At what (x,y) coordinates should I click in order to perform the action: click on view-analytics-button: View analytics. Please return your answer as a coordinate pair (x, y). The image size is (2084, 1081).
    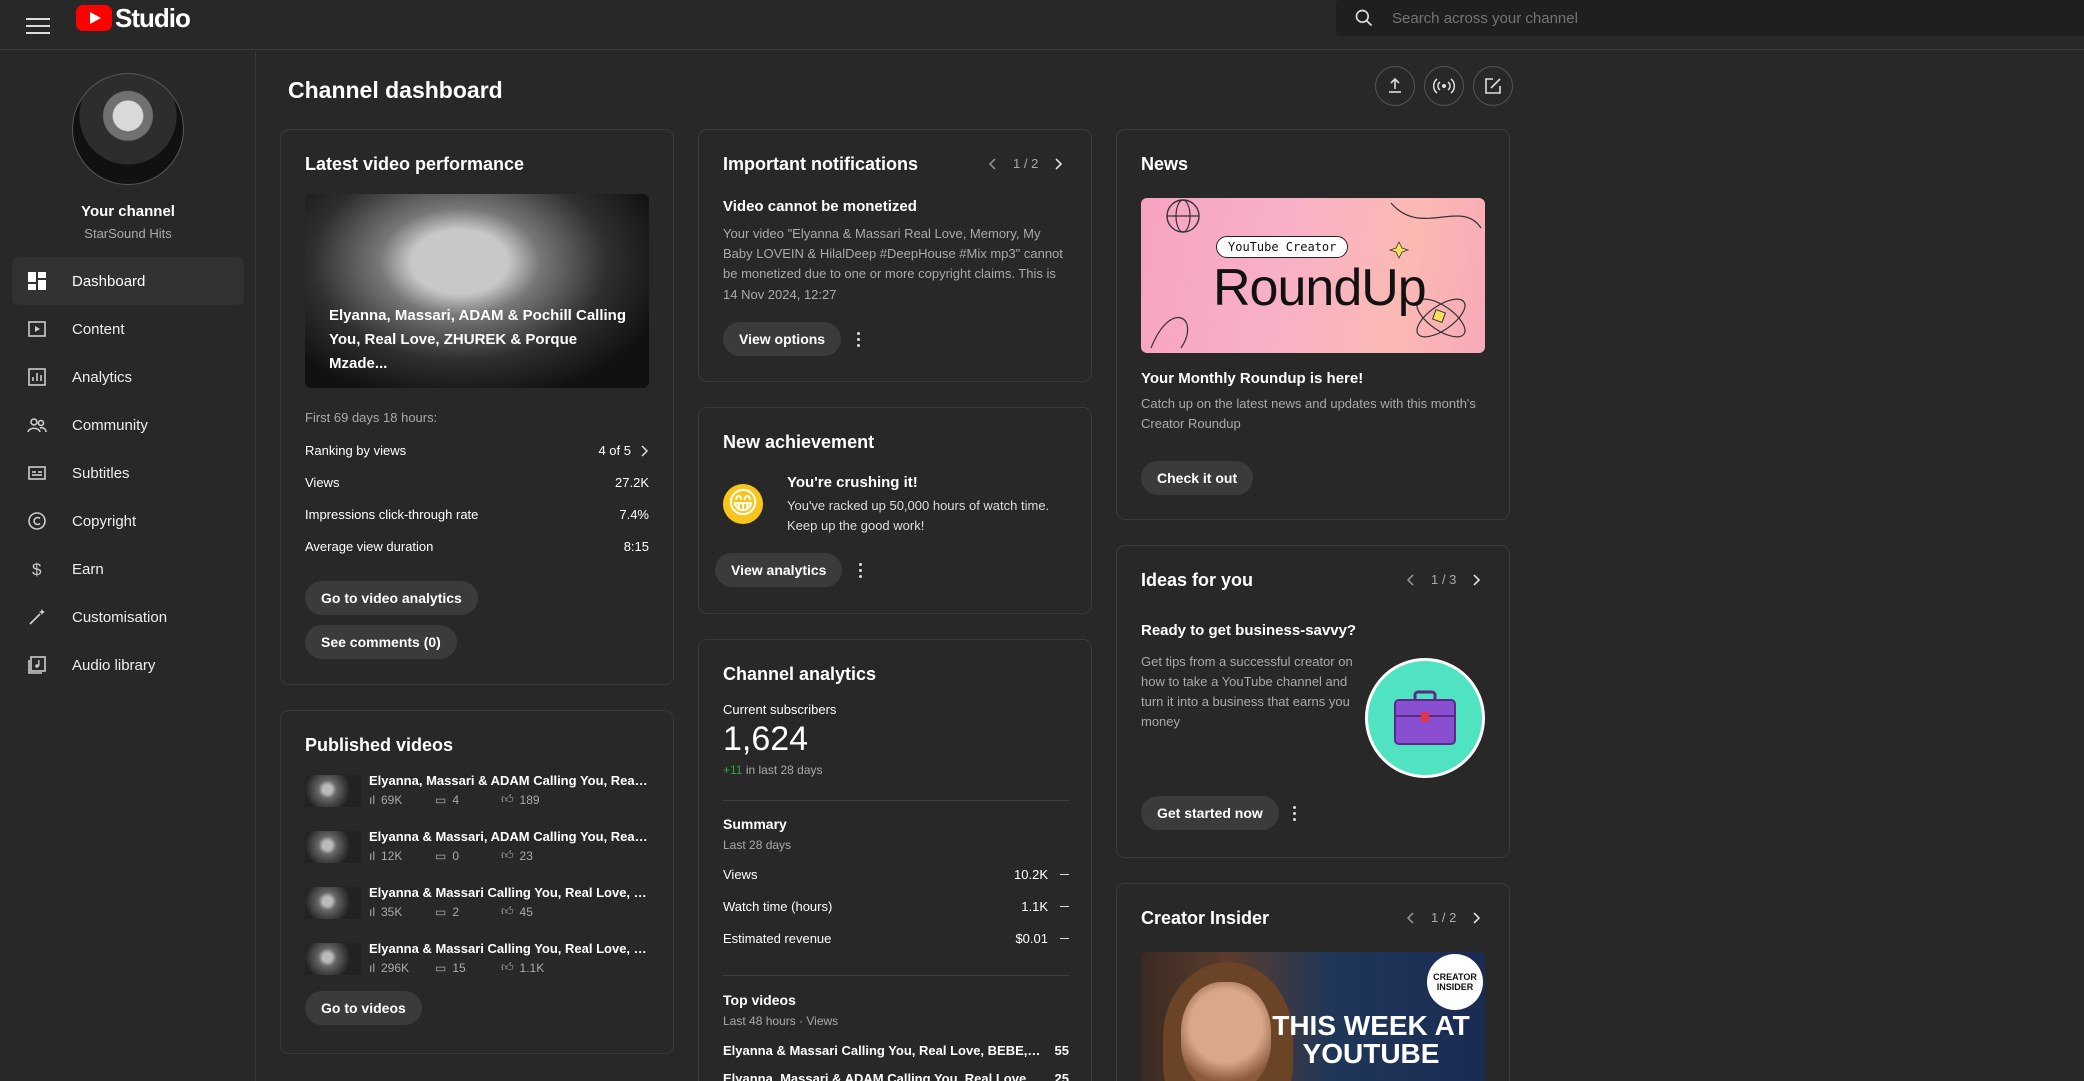
    Looking at the image, I should click on (779, 570).